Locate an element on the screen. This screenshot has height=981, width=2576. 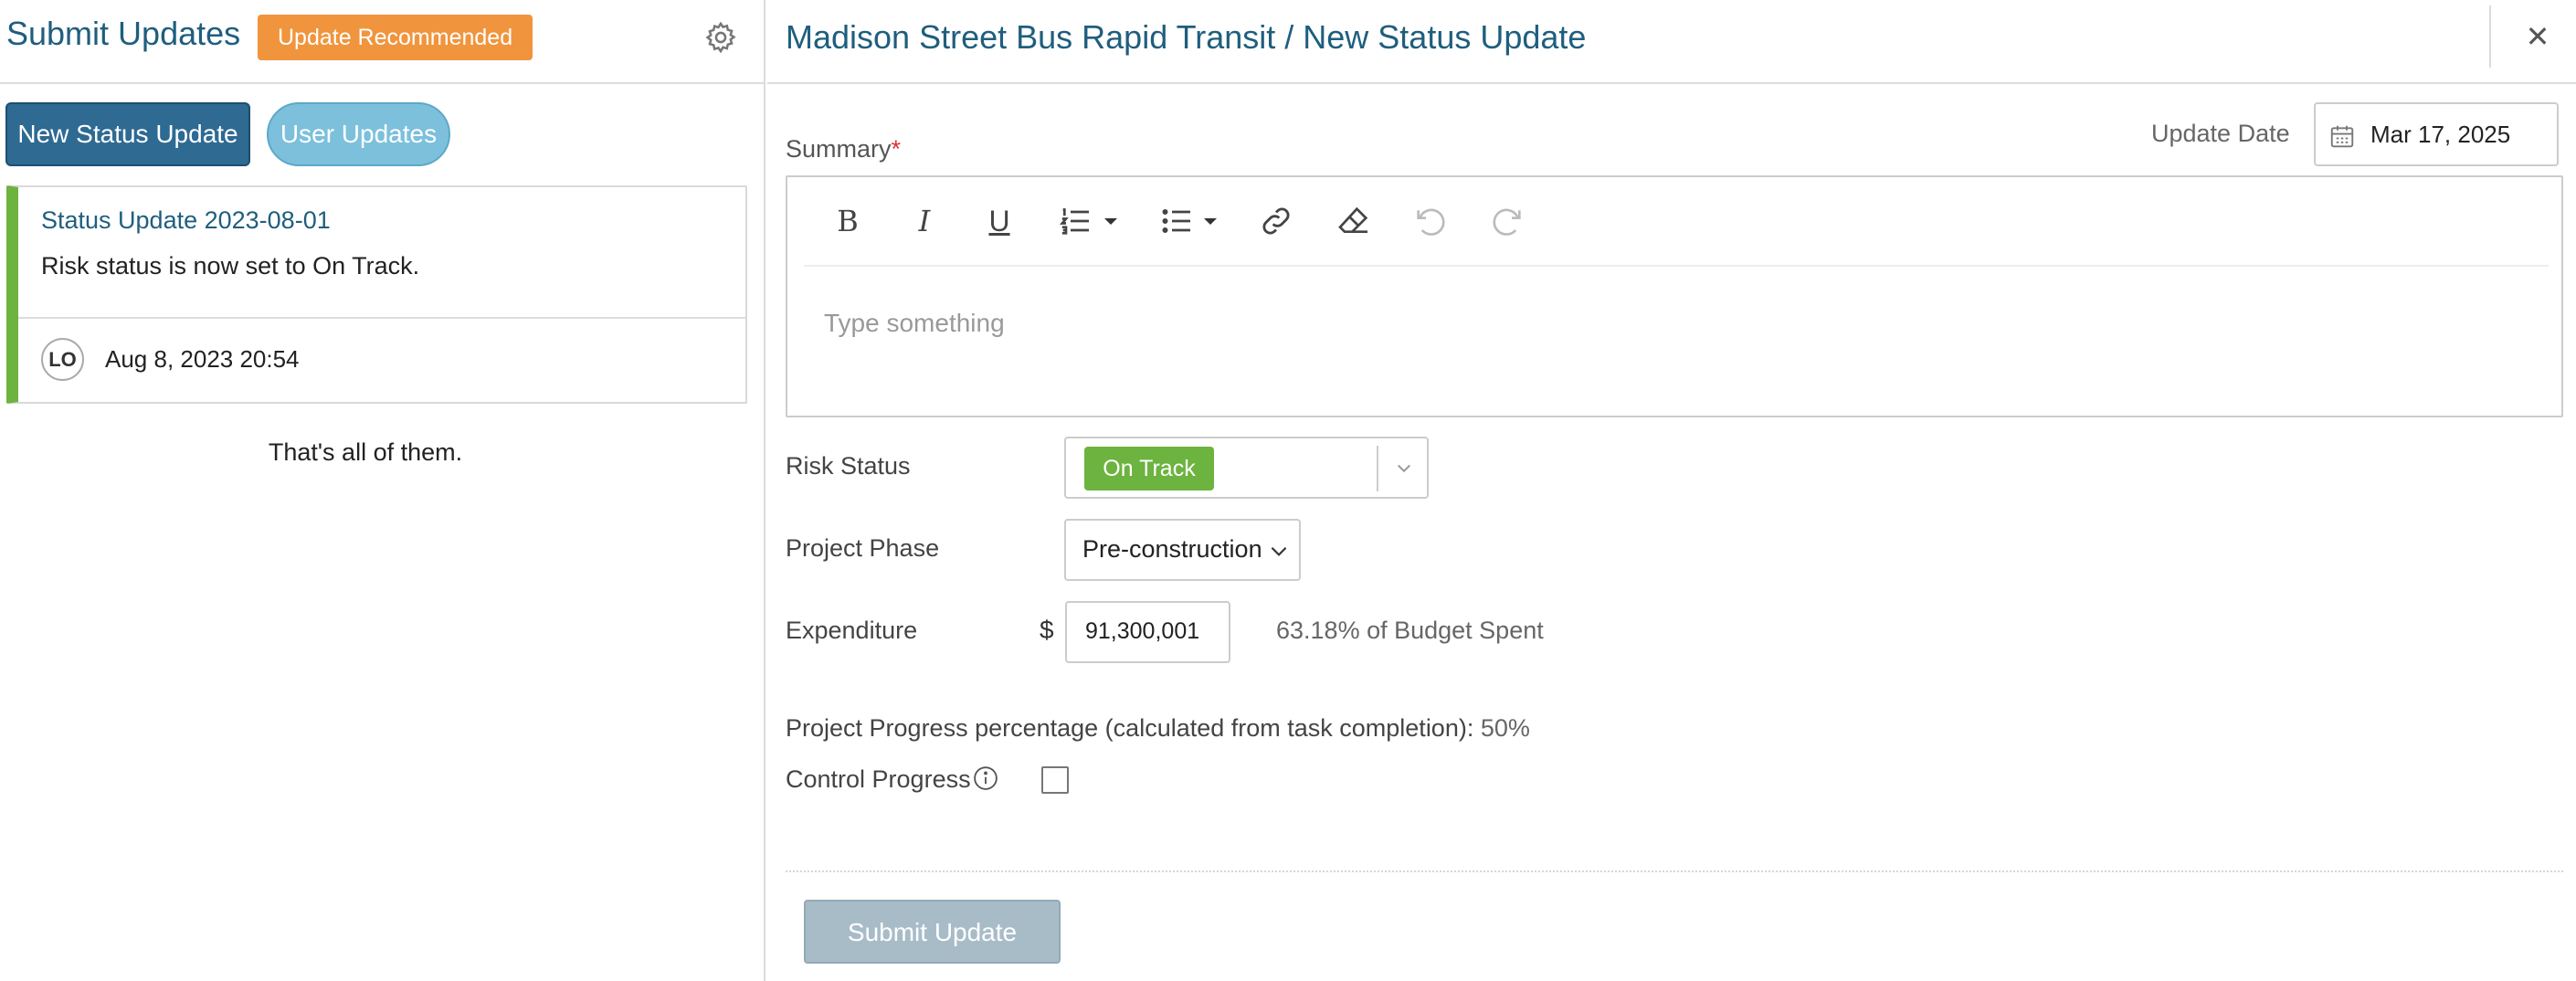
info-icon is located at coordinates (985, 778).